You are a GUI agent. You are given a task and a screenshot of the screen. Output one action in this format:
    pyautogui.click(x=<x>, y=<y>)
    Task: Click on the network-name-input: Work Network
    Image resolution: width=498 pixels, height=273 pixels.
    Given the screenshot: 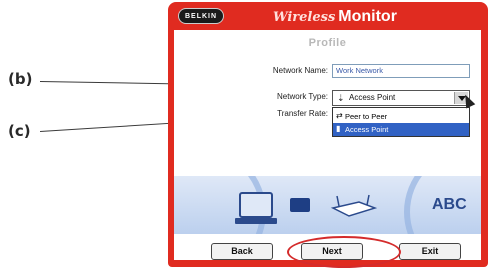 What is the action you would take?
    pyautogui.click(x=401, y=71)
    